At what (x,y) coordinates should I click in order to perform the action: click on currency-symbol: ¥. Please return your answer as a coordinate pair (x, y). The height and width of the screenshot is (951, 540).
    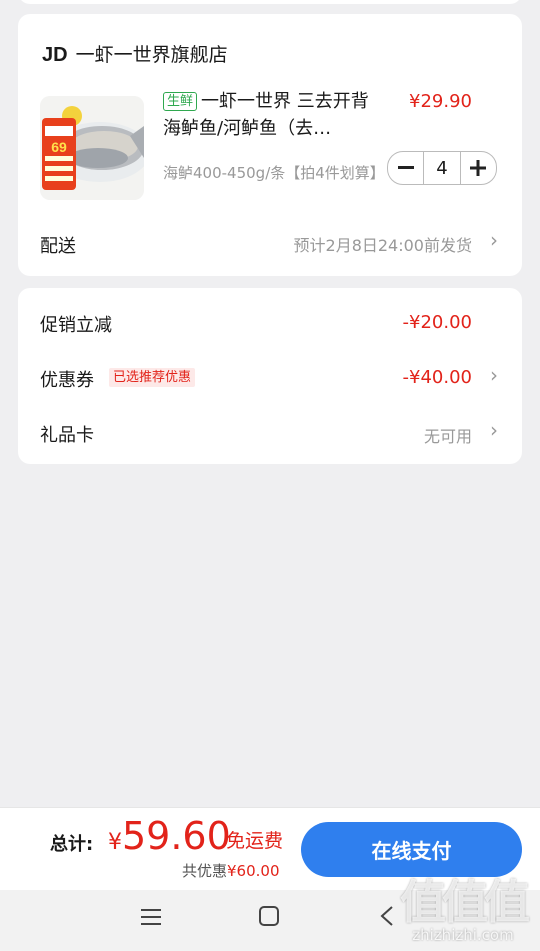
    Looking at the image, I should click on (115, 842).